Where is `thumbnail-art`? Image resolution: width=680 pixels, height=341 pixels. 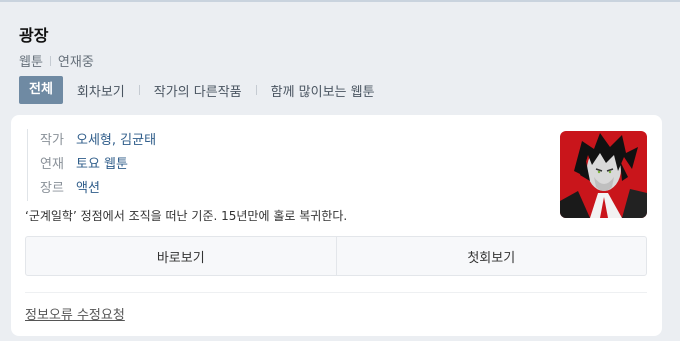
thumbnail-art is located at coordinates (603, 174).